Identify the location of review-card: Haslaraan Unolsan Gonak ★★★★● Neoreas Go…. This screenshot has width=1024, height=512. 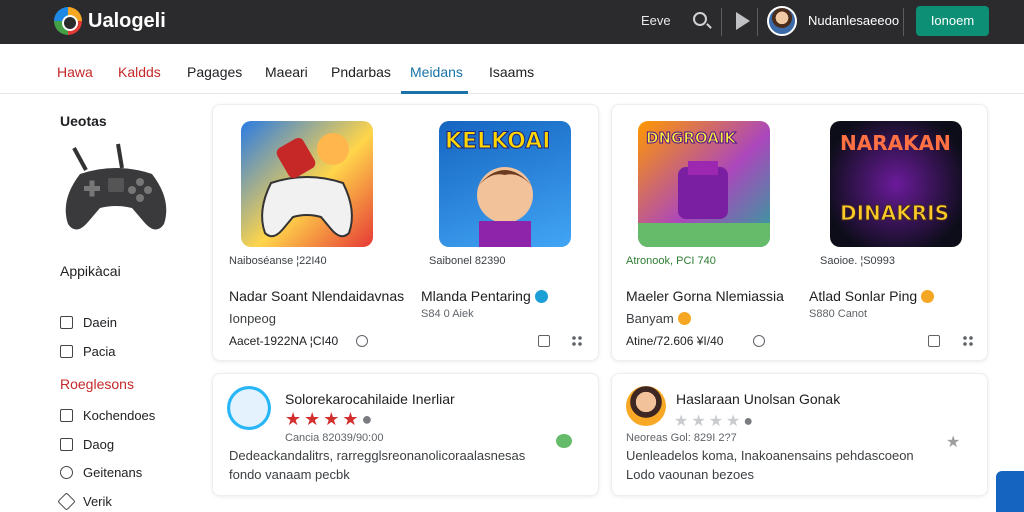
(799, 434).